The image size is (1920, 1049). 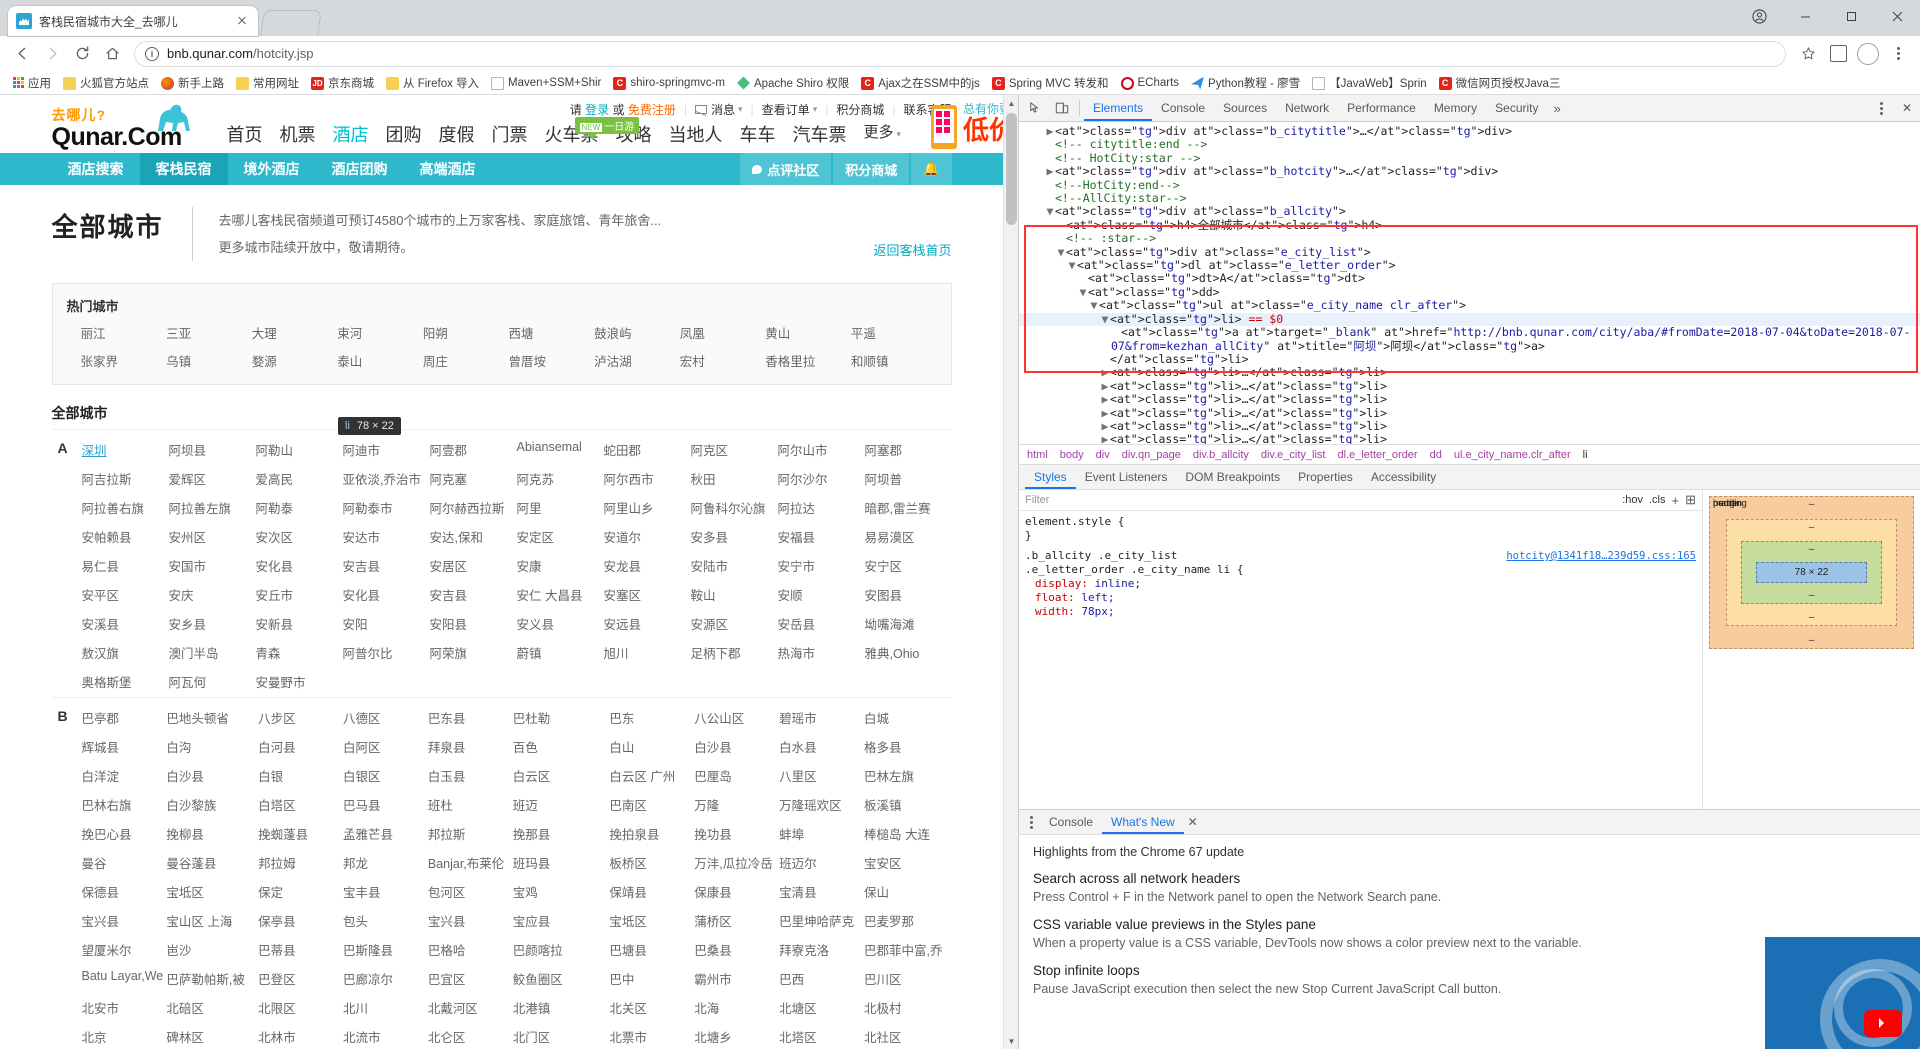 What do you see at coordinates (386, 594) in the screenshot?
I see `city-list-item: 安化县` at bounding box center [386, 594].